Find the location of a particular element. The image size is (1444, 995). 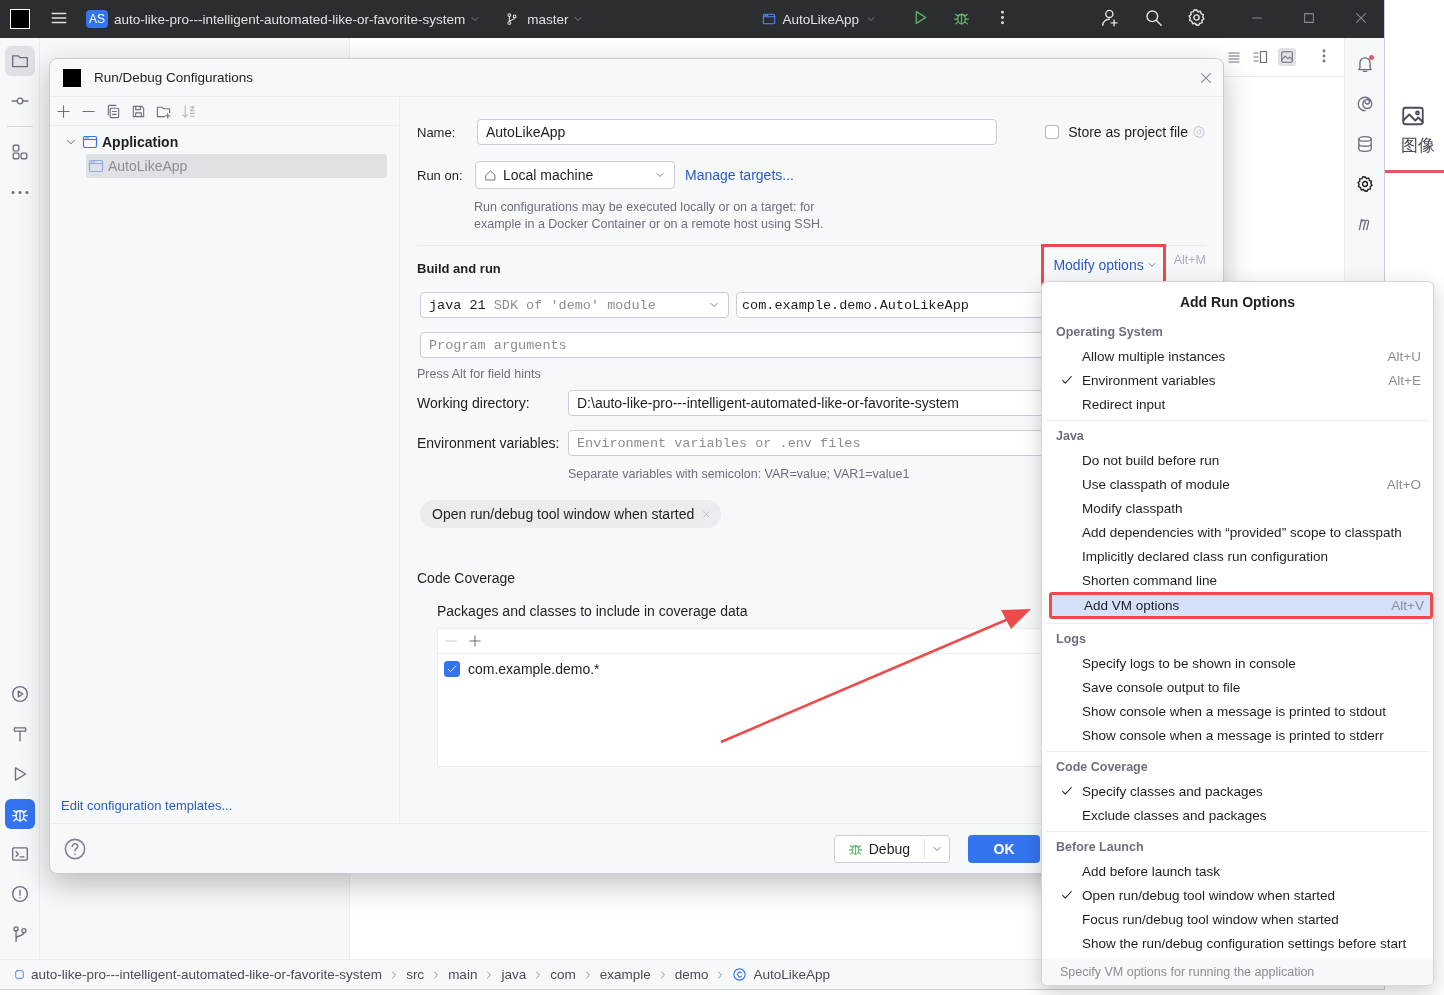

option-tag: Open run/debug tool window when started is located at coordinates (571, 514).